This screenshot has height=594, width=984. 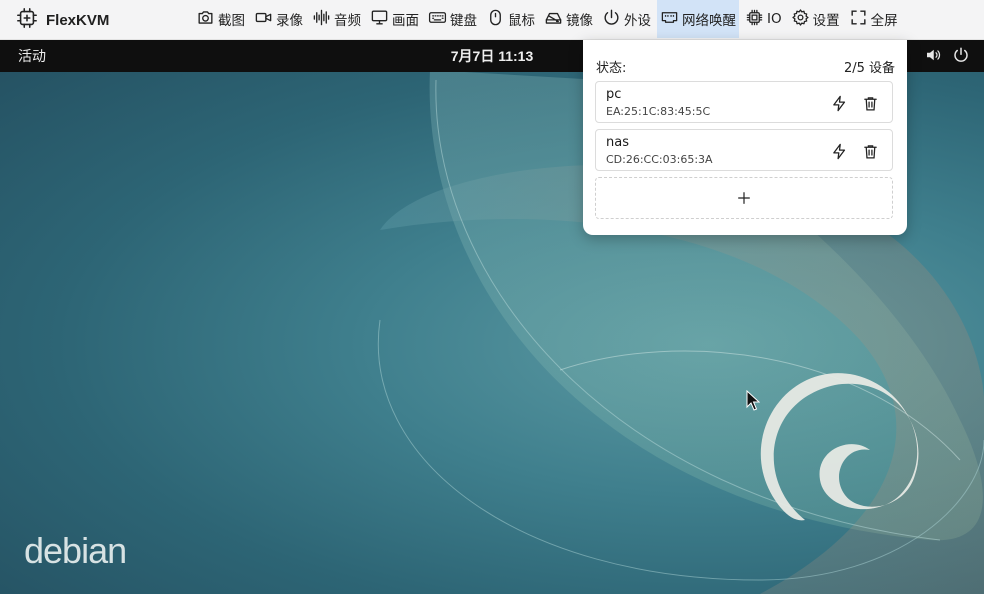 What do you see at coordinates (207, 19) in the screenshot?
I see `camera-icon` at bounding box center [207, 19].